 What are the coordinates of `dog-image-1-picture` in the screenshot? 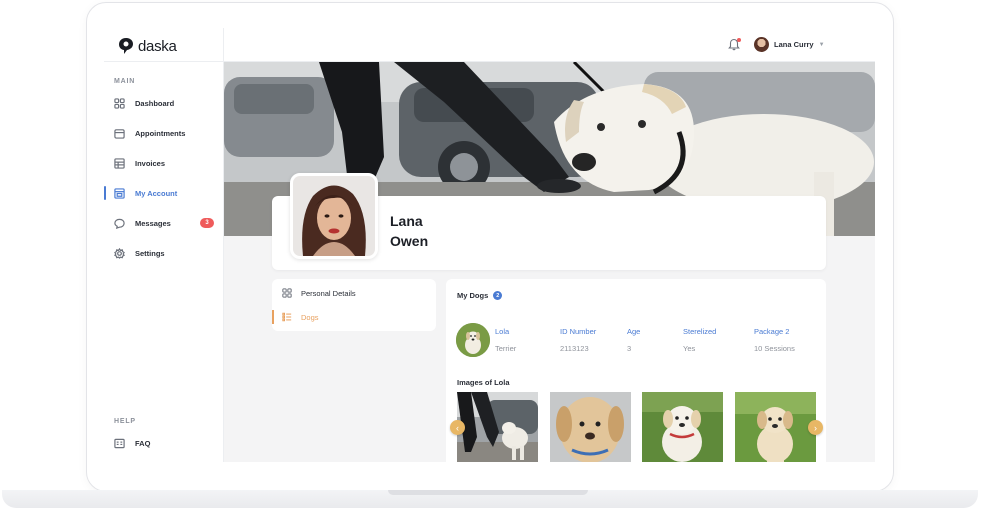 It's located at (497, 427).